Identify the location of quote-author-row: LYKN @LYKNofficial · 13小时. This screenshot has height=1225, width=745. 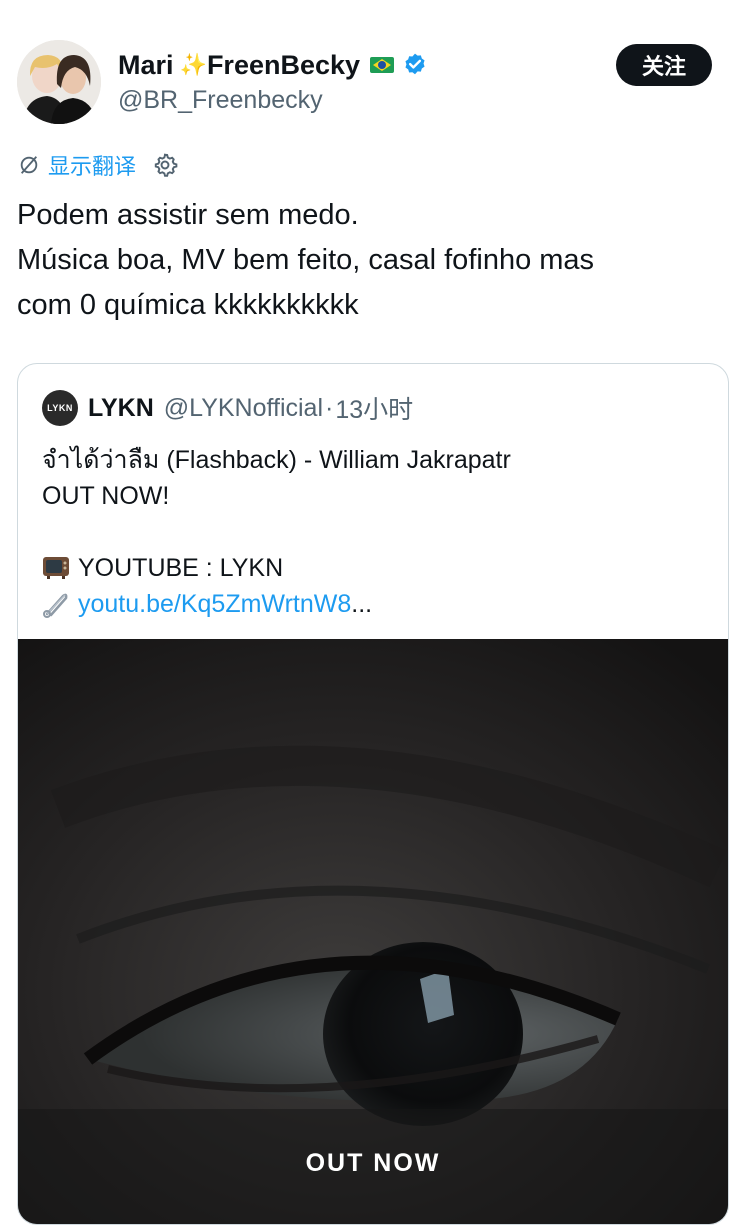
(250, 408).